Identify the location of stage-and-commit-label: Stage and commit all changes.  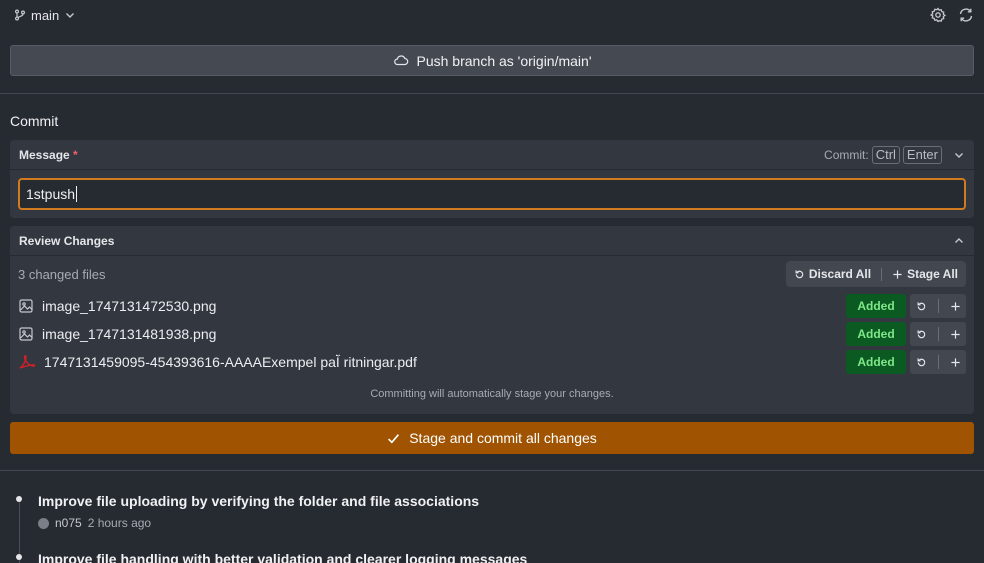
(503, 438).